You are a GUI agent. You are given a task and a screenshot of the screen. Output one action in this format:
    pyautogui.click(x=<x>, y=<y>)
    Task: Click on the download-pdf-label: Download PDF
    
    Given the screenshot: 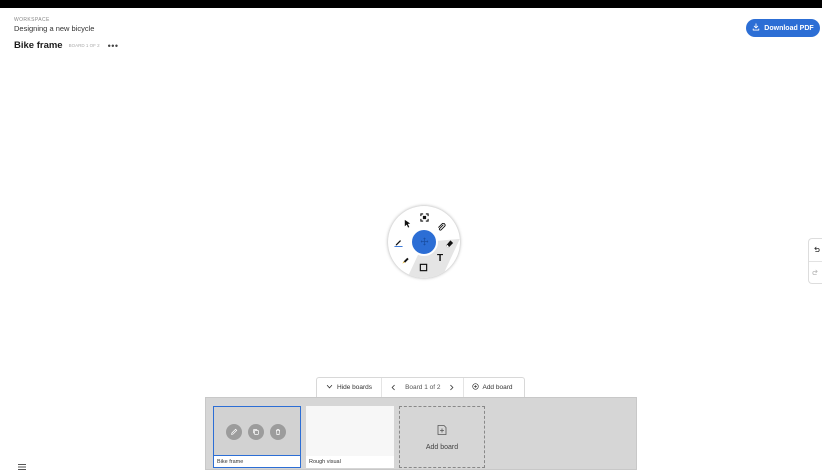 What is the action you would take?
    pyautogui.click(x=789, y=28)
    